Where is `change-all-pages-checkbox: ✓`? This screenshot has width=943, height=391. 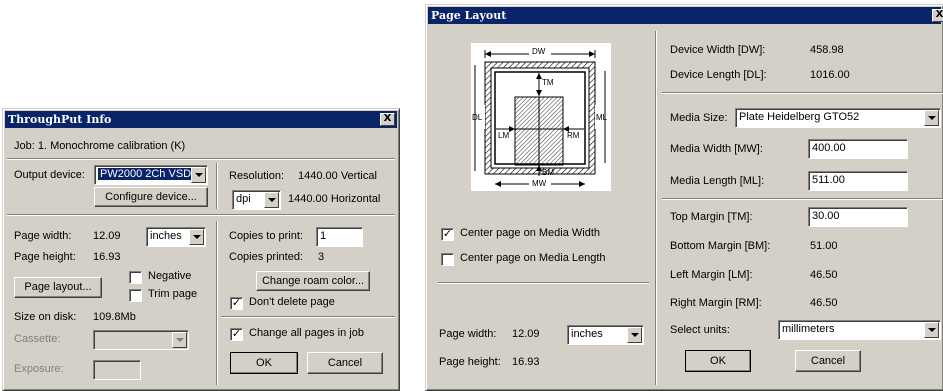 change-all-pages-checkbox: ✓ is located at coordinates (236, 334).